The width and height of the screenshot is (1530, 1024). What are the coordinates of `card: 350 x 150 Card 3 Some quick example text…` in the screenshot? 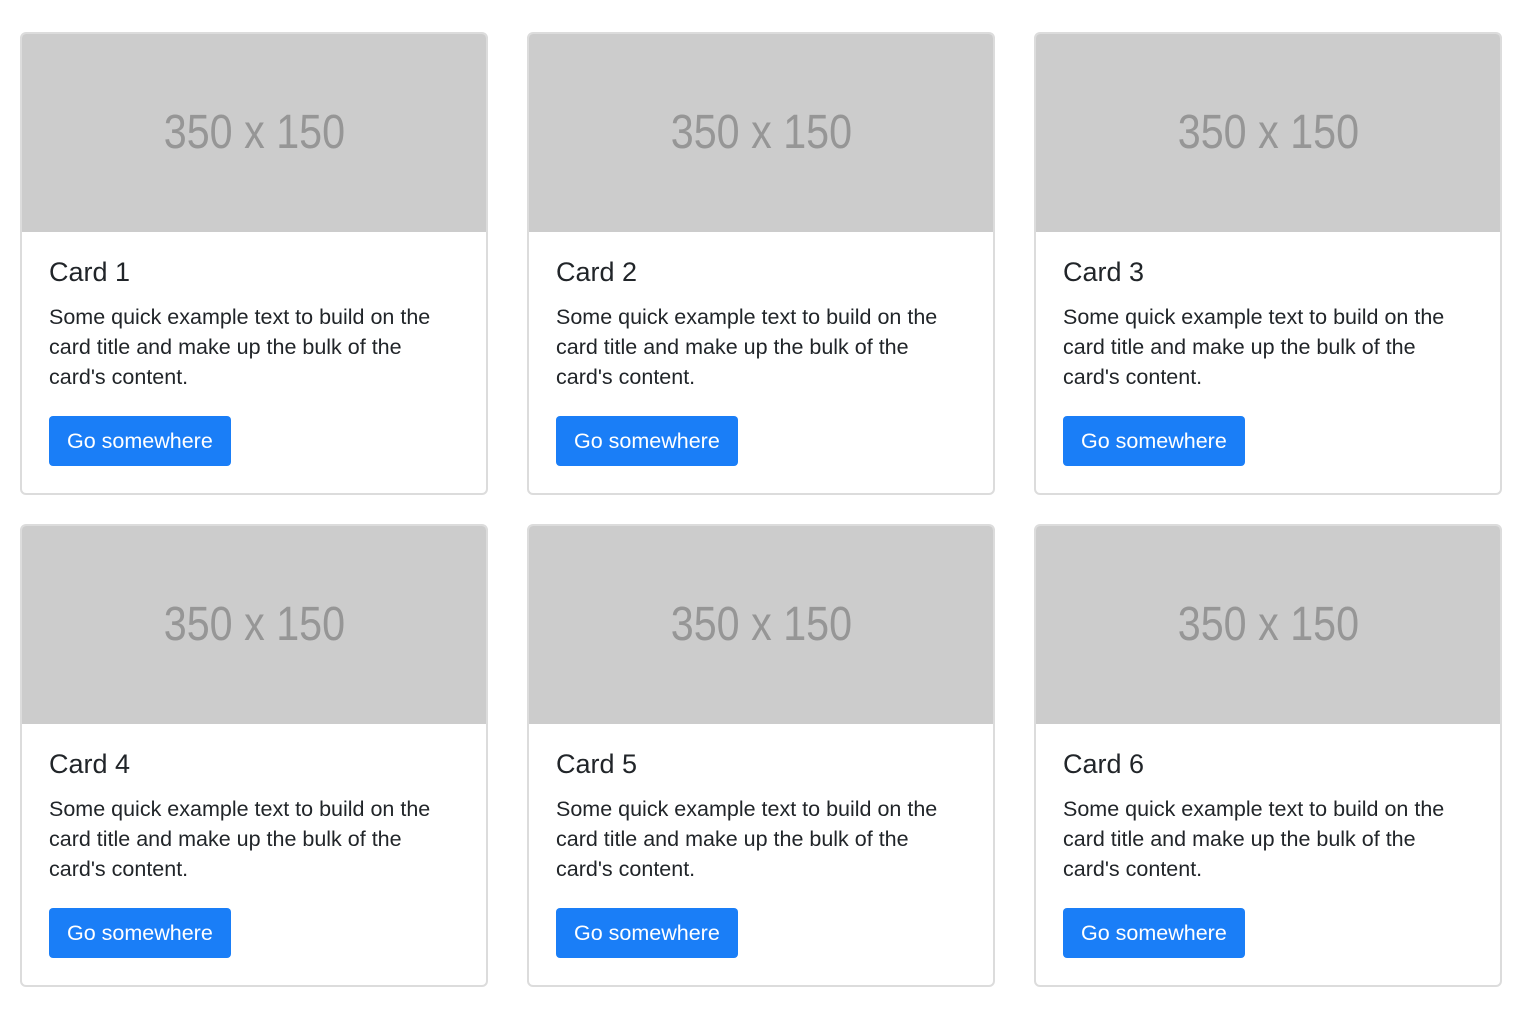 It's located at (1268, 263).